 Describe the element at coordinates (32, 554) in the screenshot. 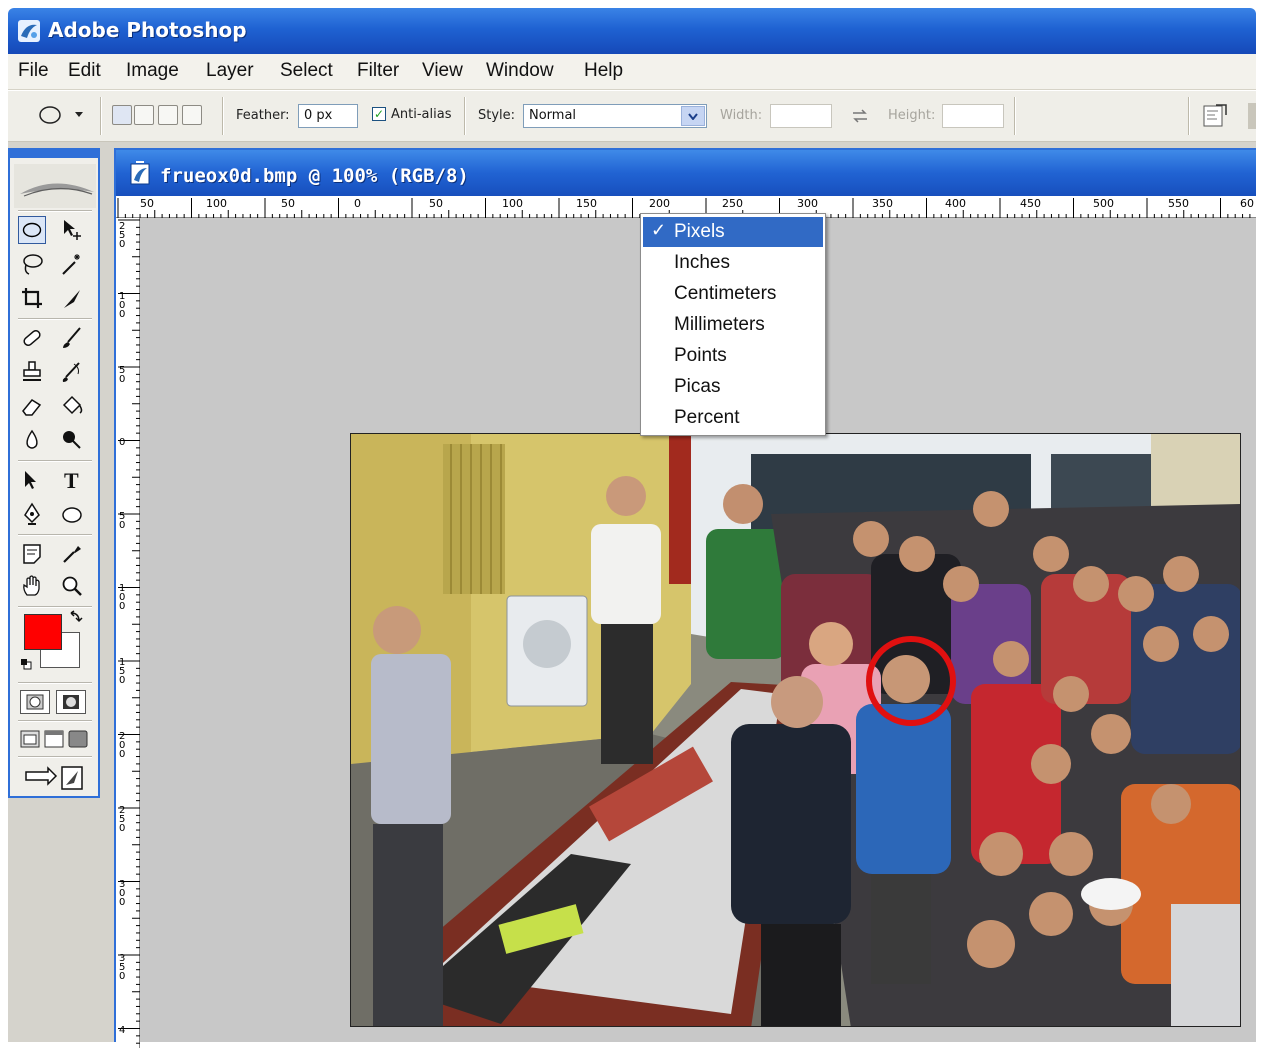

I see `notes-icon` at that location.